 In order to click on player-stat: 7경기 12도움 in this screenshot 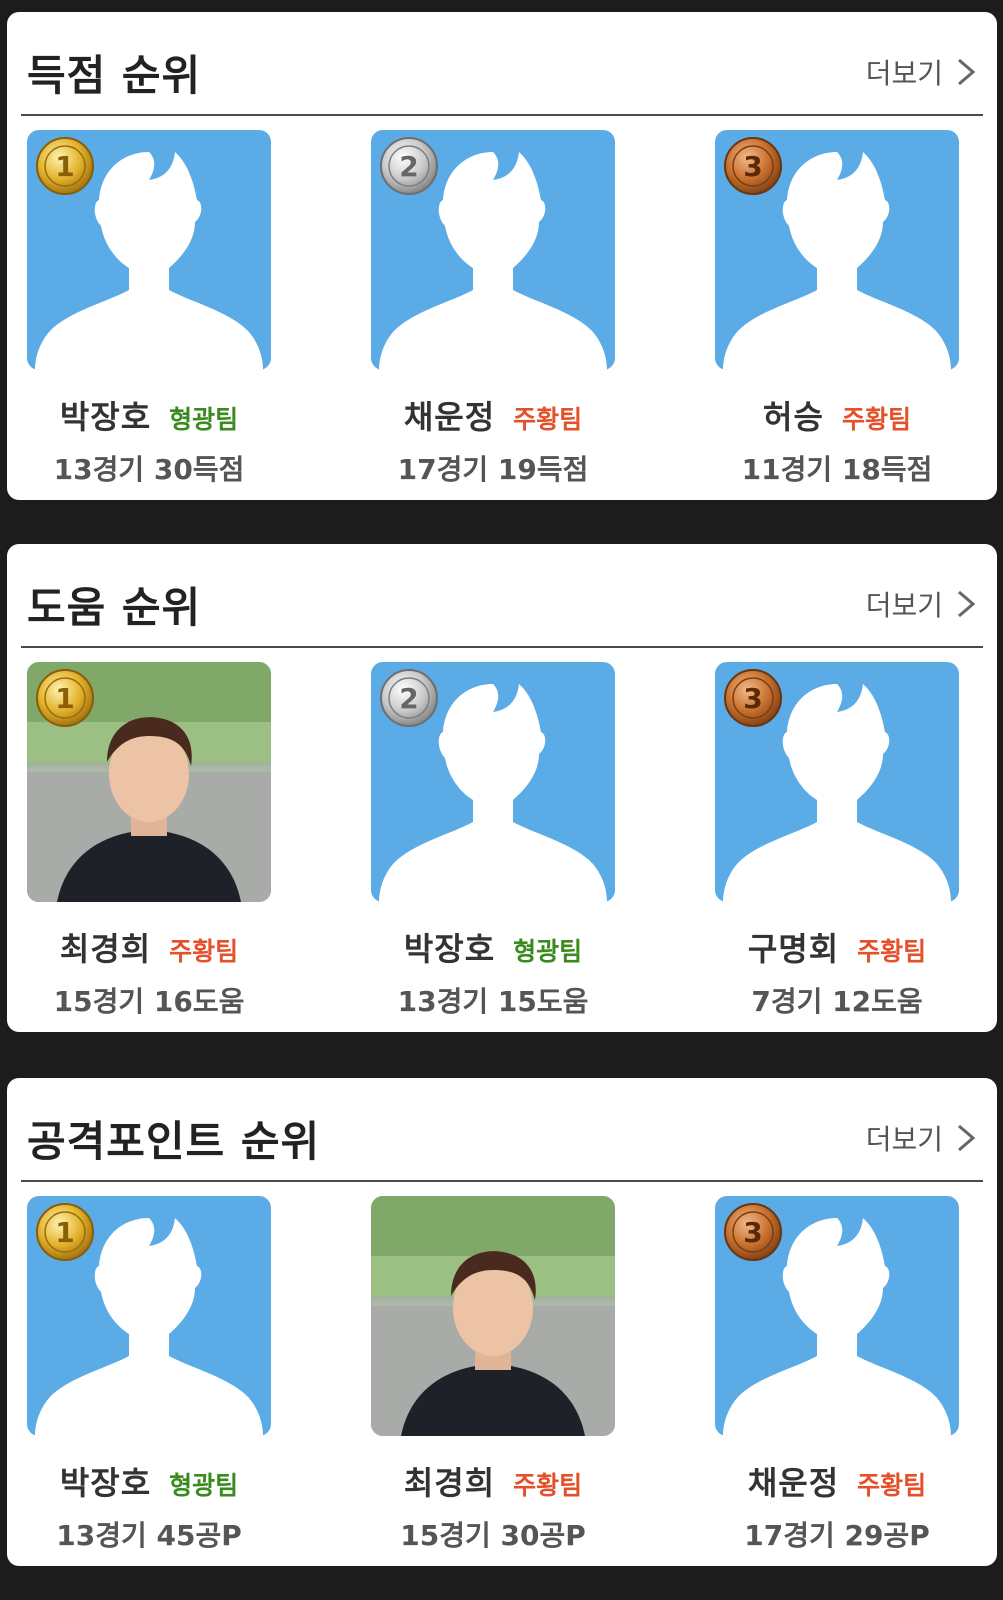, I will do `click(837, 1001)`.